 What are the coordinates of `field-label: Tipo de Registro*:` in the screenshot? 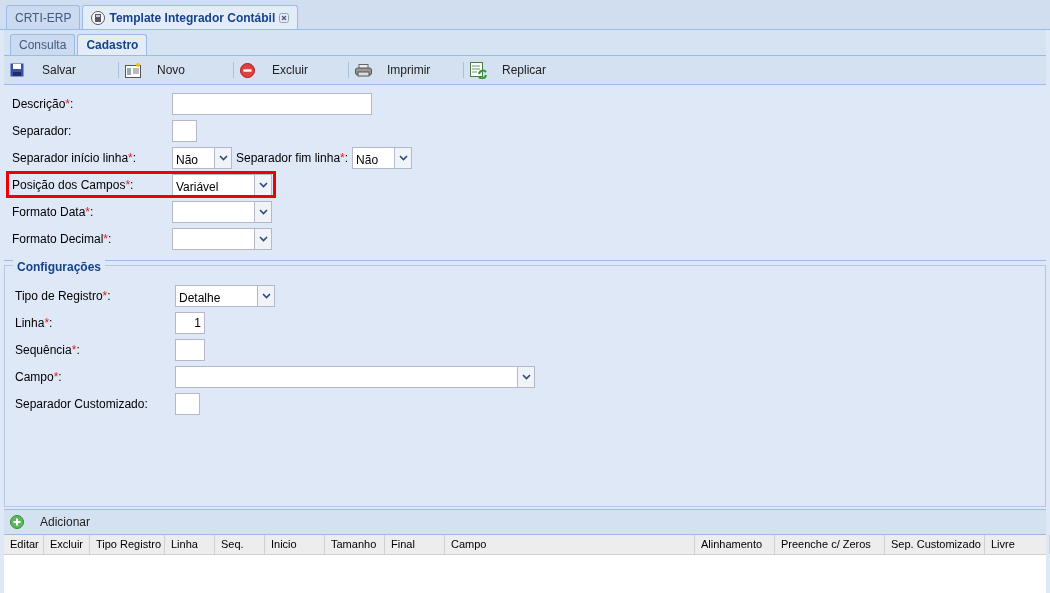 It's located at (63, 296).